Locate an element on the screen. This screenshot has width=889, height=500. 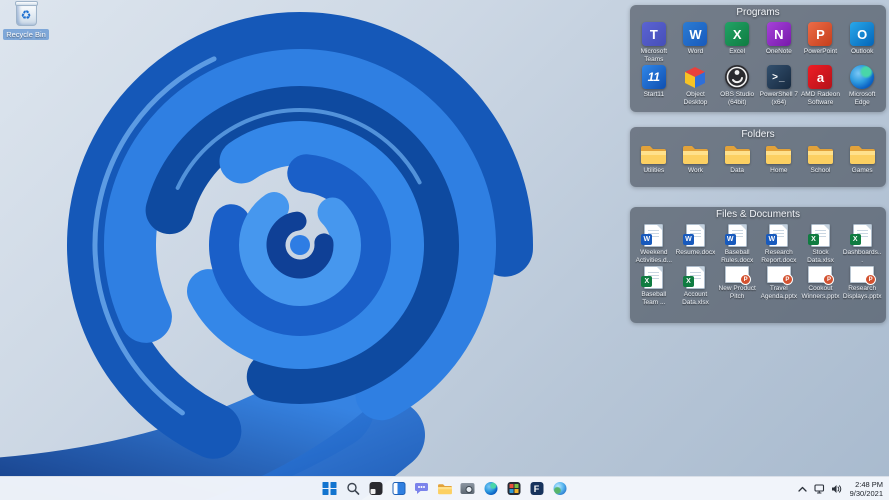
fence-programs-title: Programs is located at coordinates (758, 12).